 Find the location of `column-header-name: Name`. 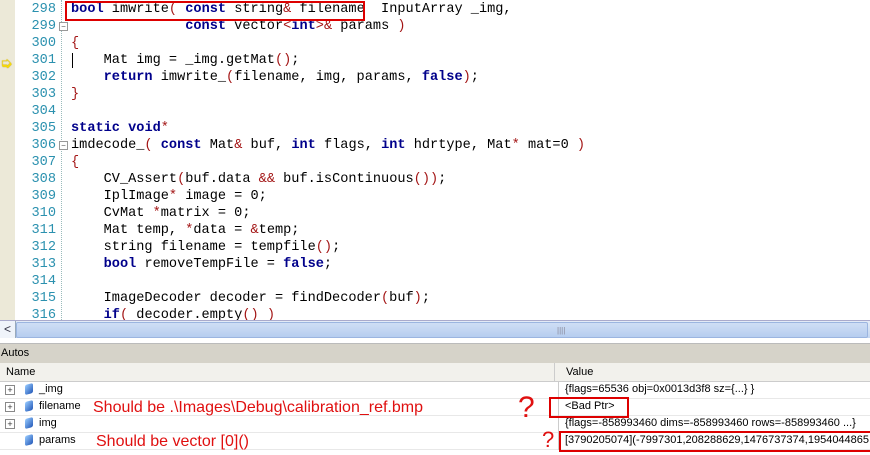

column-header-name: Name is located at coordinates (277, 372).